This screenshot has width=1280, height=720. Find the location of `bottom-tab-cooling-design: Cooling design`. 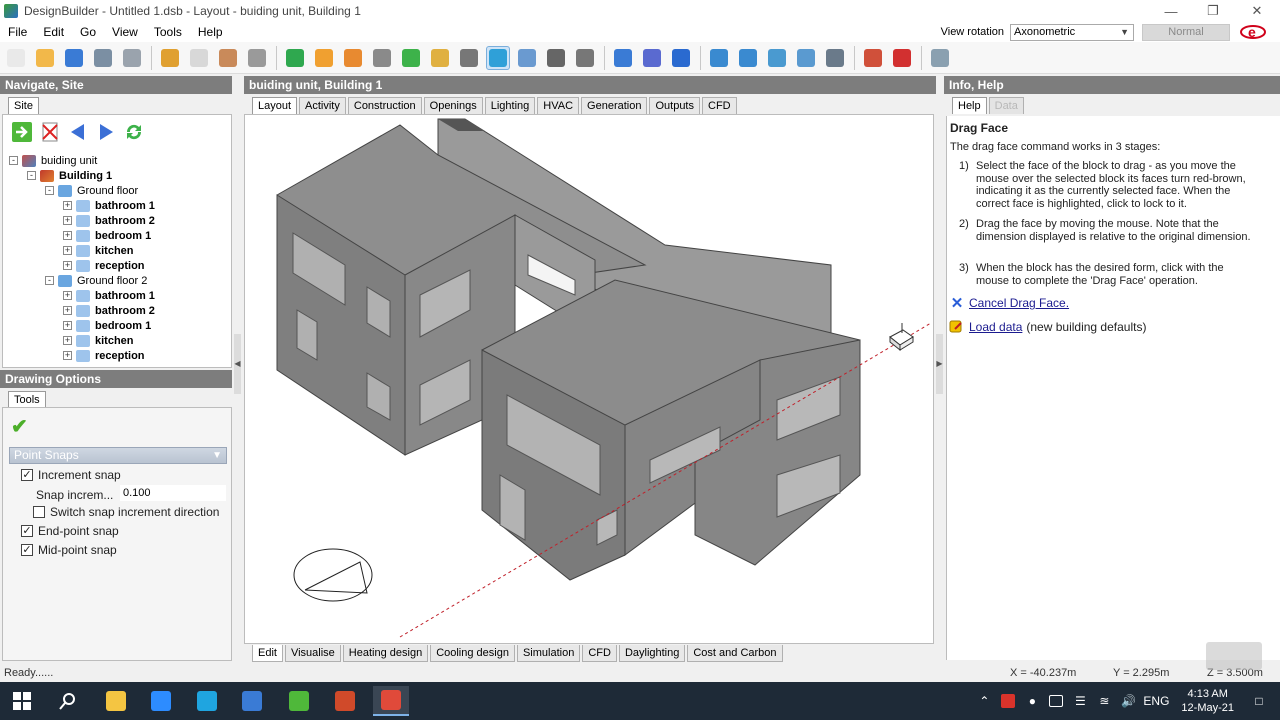

bottom-tab-cooling-design: Cooling design is located at coordinates (472, 653).